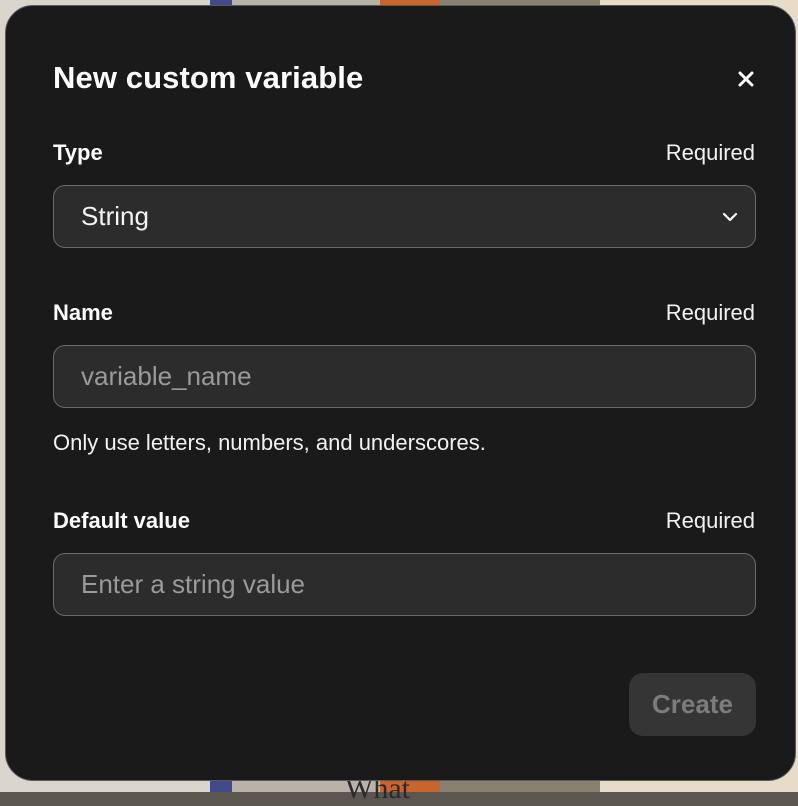  I want to click on default-value-label: Default value, so click(121, 520).